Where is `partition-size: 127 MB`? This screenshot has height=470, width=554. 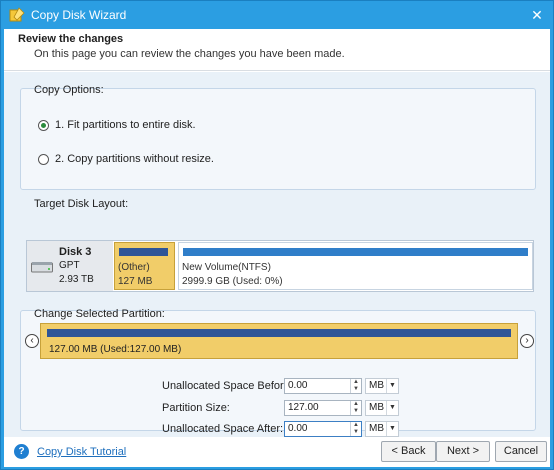 partition-size: 127 MB is located at coordinates (135, 281).